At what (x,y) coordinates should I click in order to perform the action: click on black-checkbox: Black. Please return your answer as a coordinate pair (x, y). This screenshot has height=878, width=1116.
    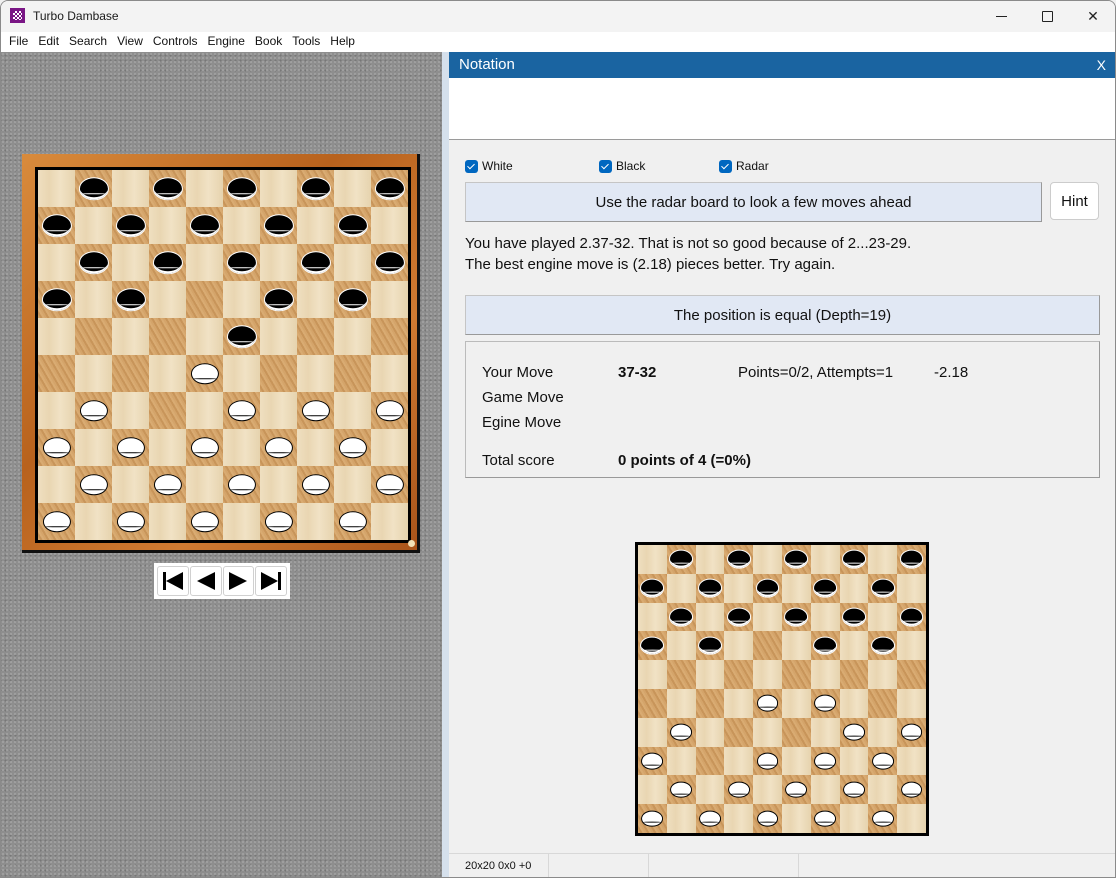
    Looking at the image, I should click on (622, 166).